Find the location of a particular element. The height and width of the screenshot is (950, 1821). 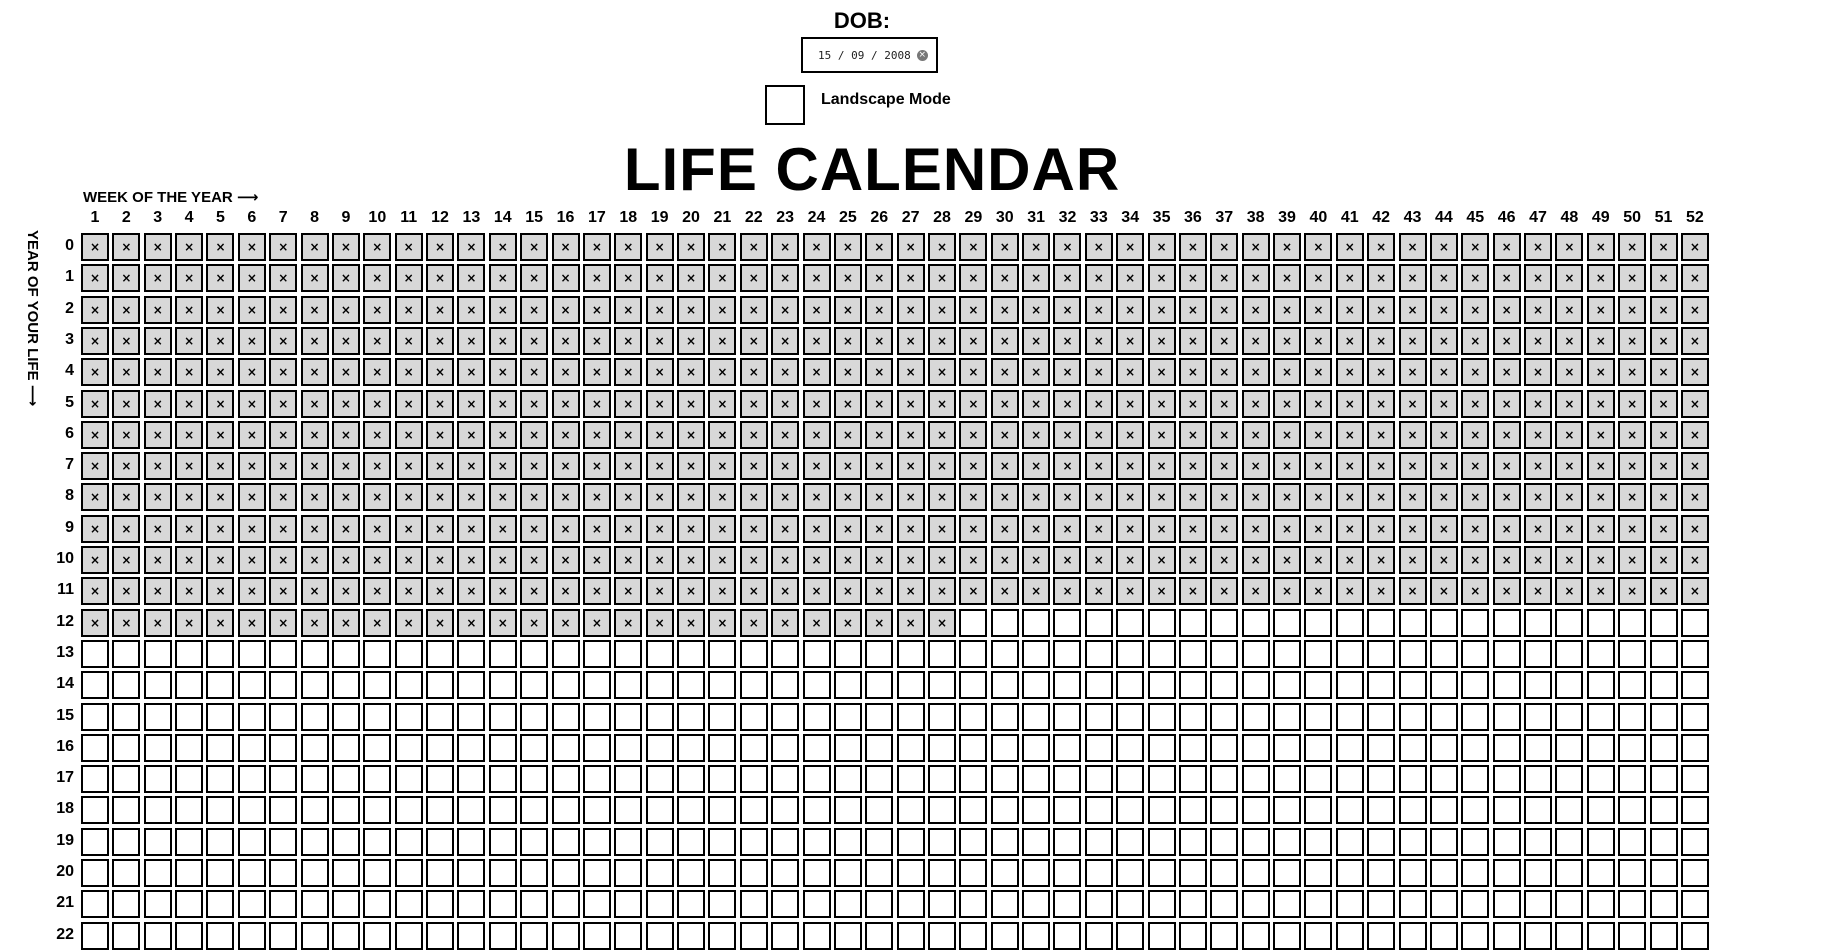

year-number: 11 is located at coordinates (65, 590).